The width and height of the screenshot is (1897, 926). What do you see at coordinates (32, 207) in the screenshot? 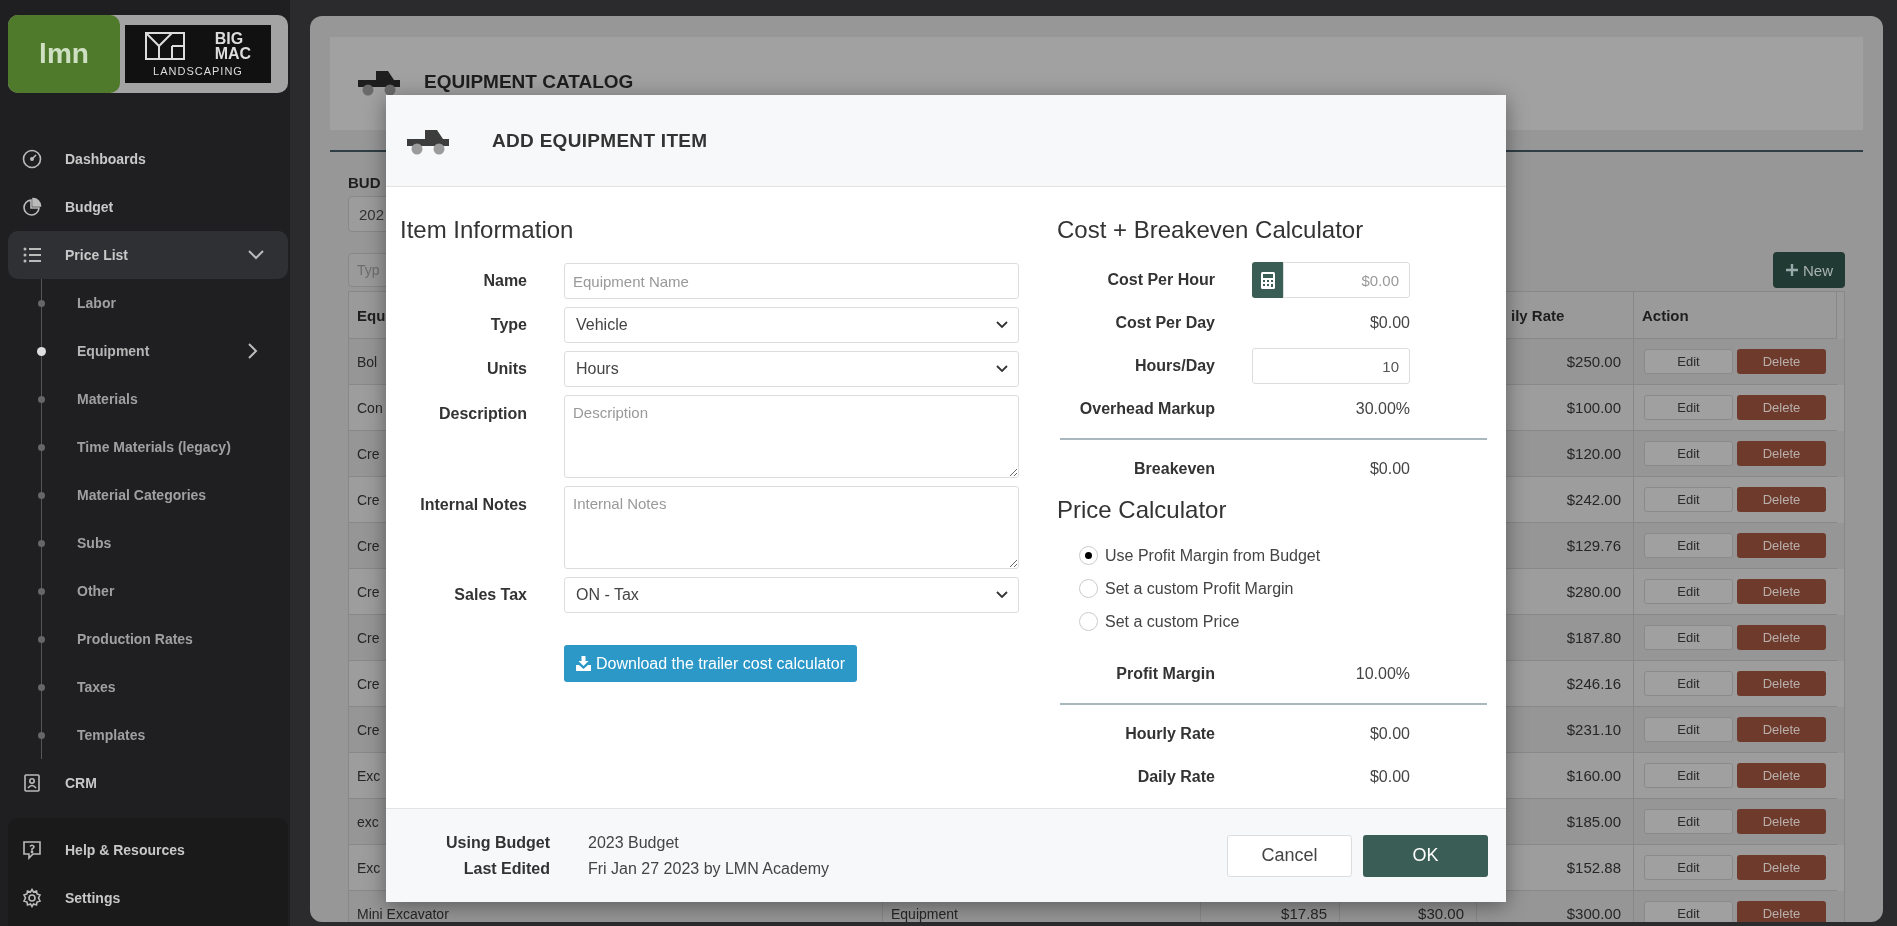
I see `pie-chart-icon` at bounding box center [32, 207].